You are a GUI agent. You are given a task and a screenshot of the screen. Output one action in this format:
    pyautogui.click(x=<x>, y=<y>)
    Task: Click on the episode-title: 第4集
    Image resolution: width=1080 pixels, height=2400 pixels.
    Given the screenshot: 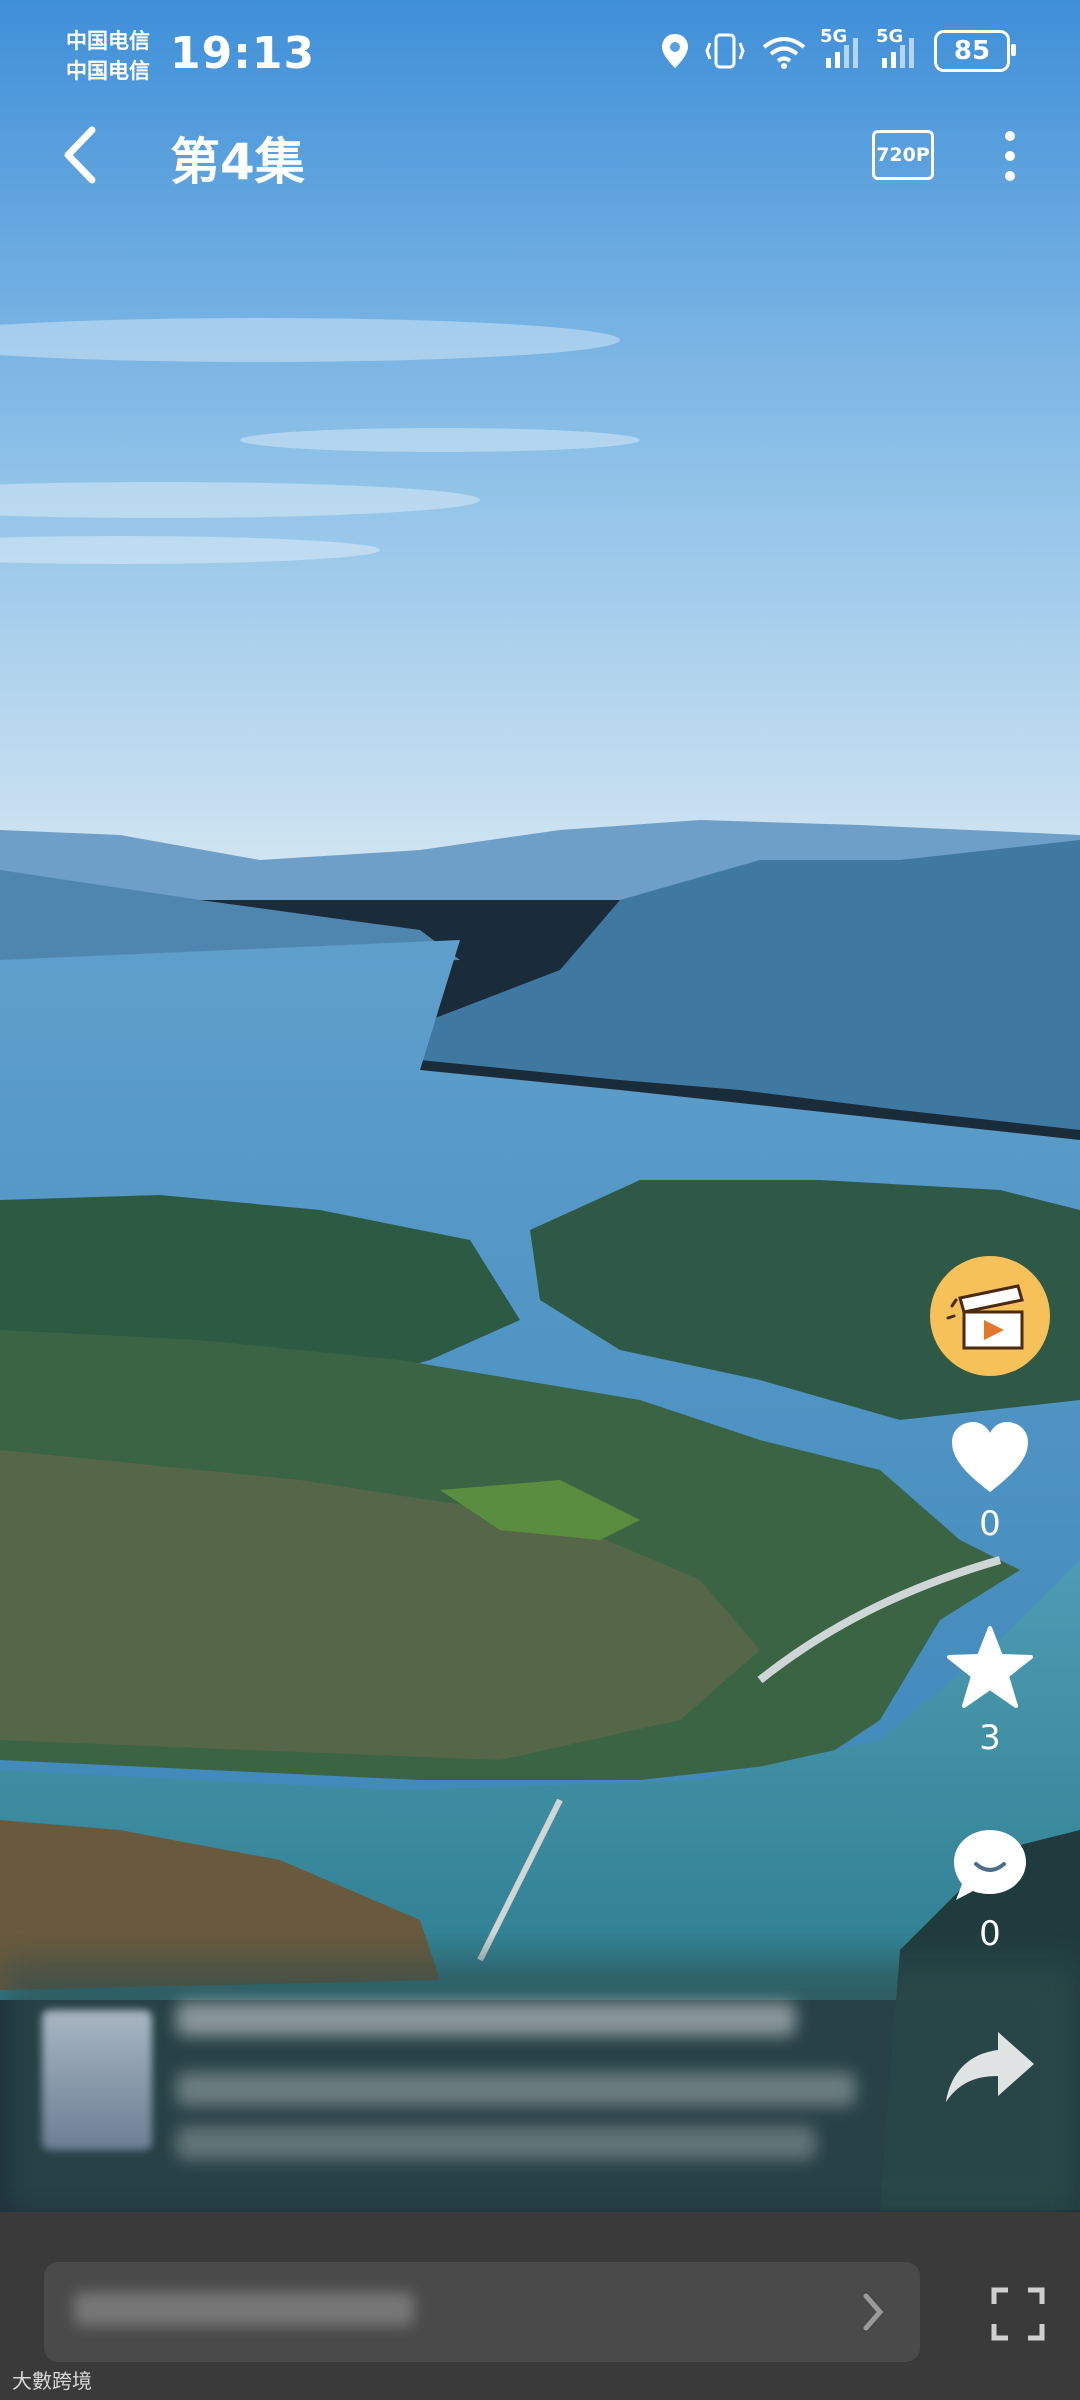 What is the action you would take?
    pyautogui.click(x=237, y=162)
    